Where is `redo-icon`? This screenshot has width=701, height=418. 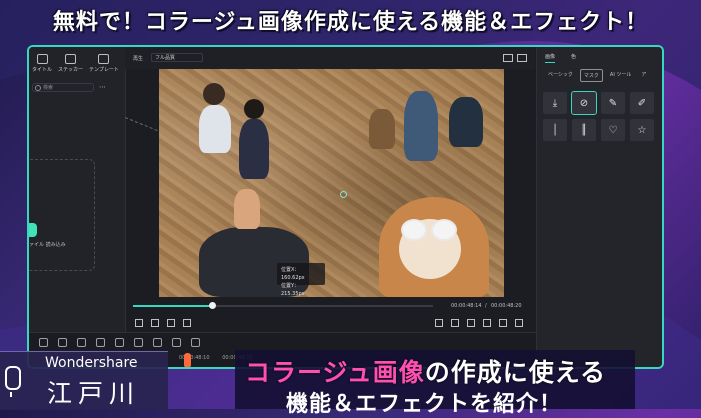 redo-icon is located at coordinates (62, 342).